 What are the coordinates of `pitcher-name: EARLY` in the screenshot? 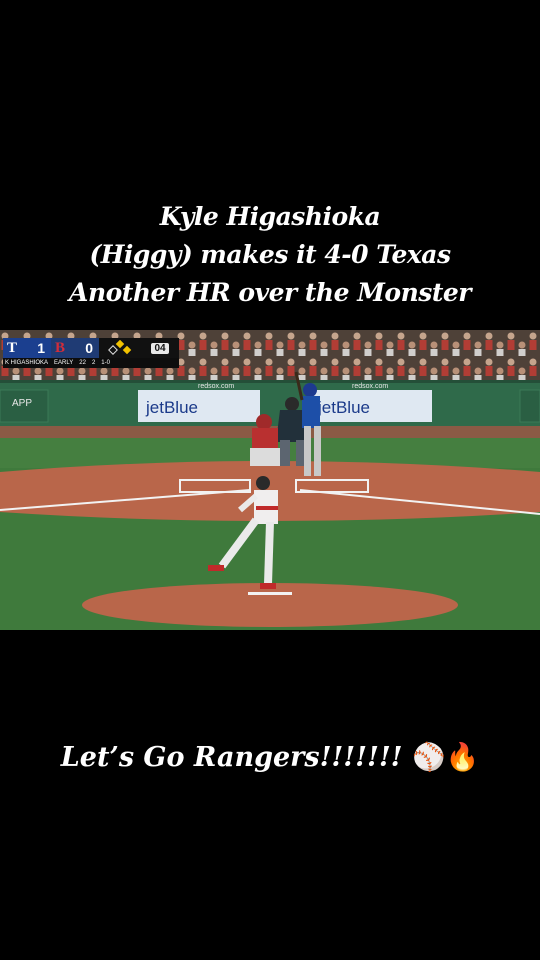 It's located at (64, 363).